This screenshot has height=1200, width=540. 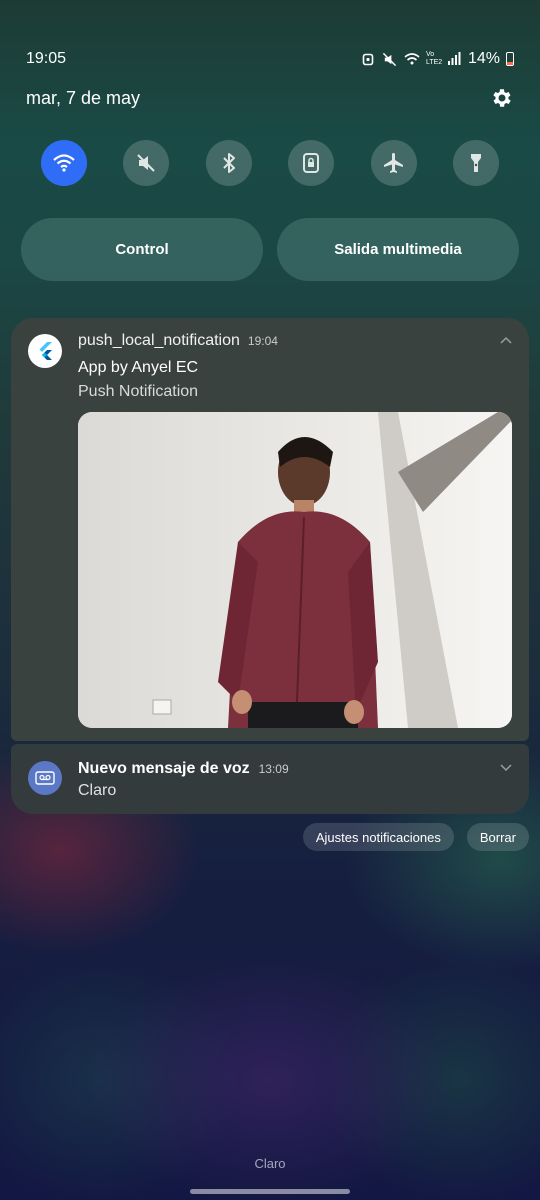 What do you see at coordinates (262, 341) in the screenshot?
I see `notification-time: 19:04` at bounding box center [262, 341].